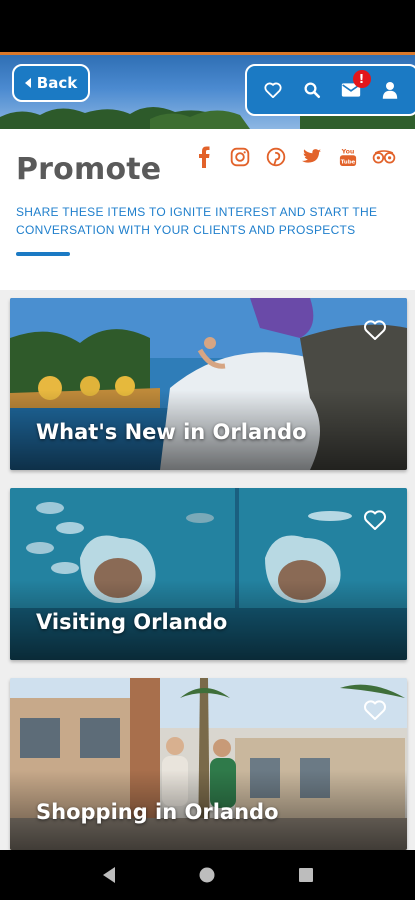 The height and width of the screenshot is (900, 415). I want to click on back-arrow-icon, so click(27, 83).